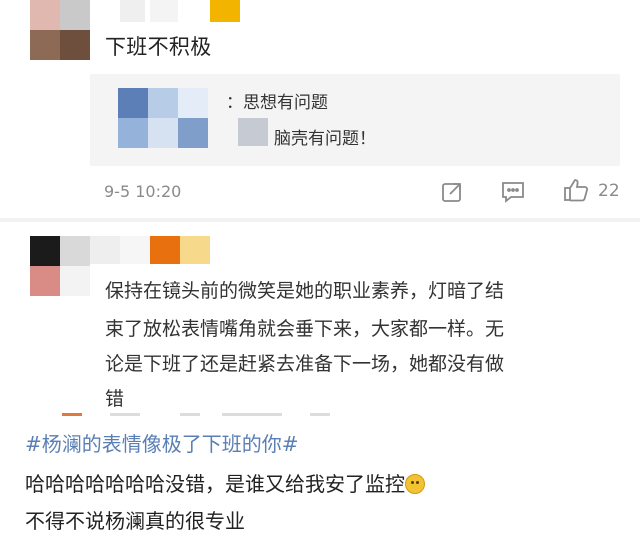 This screenshot has height=547, width=640. I want to click on comment-text: 下班不积极, so click(158, 47).